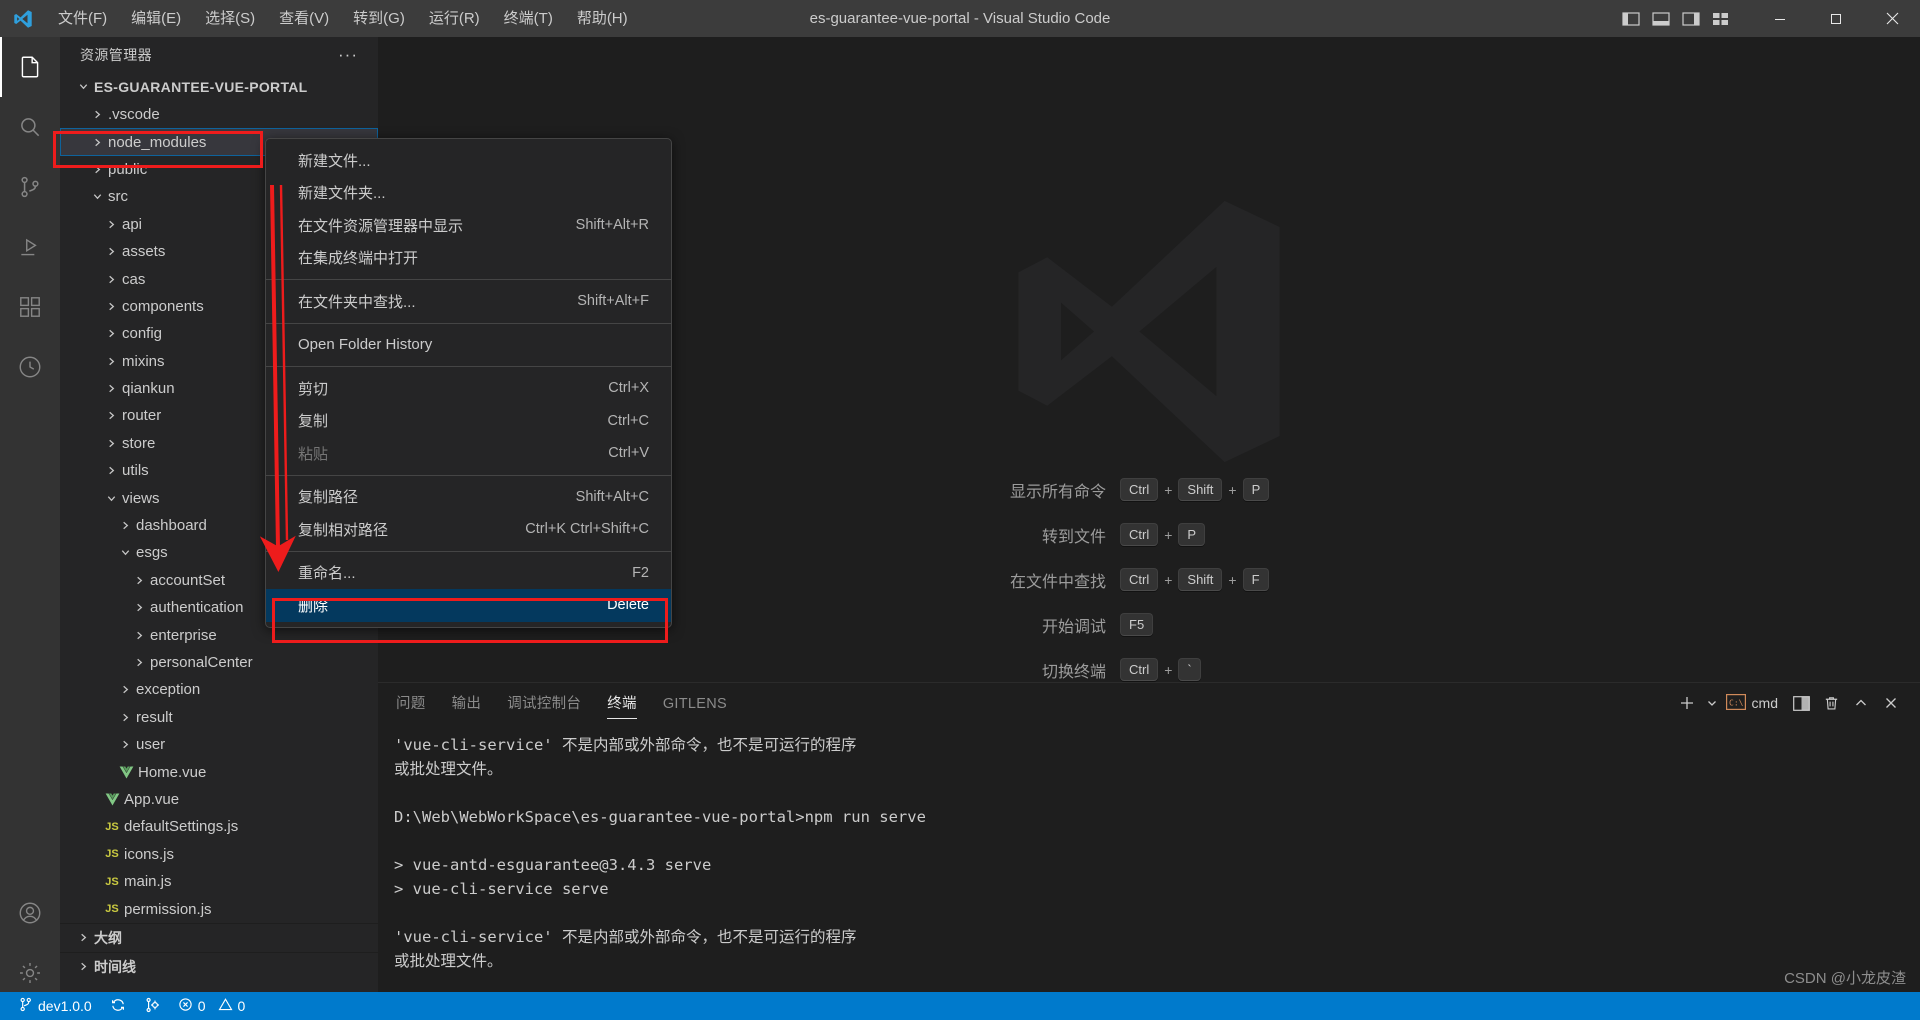 This screenshot has width=1920, height=1020. I want to click on chevron-down-icon, so click(1712, 703).